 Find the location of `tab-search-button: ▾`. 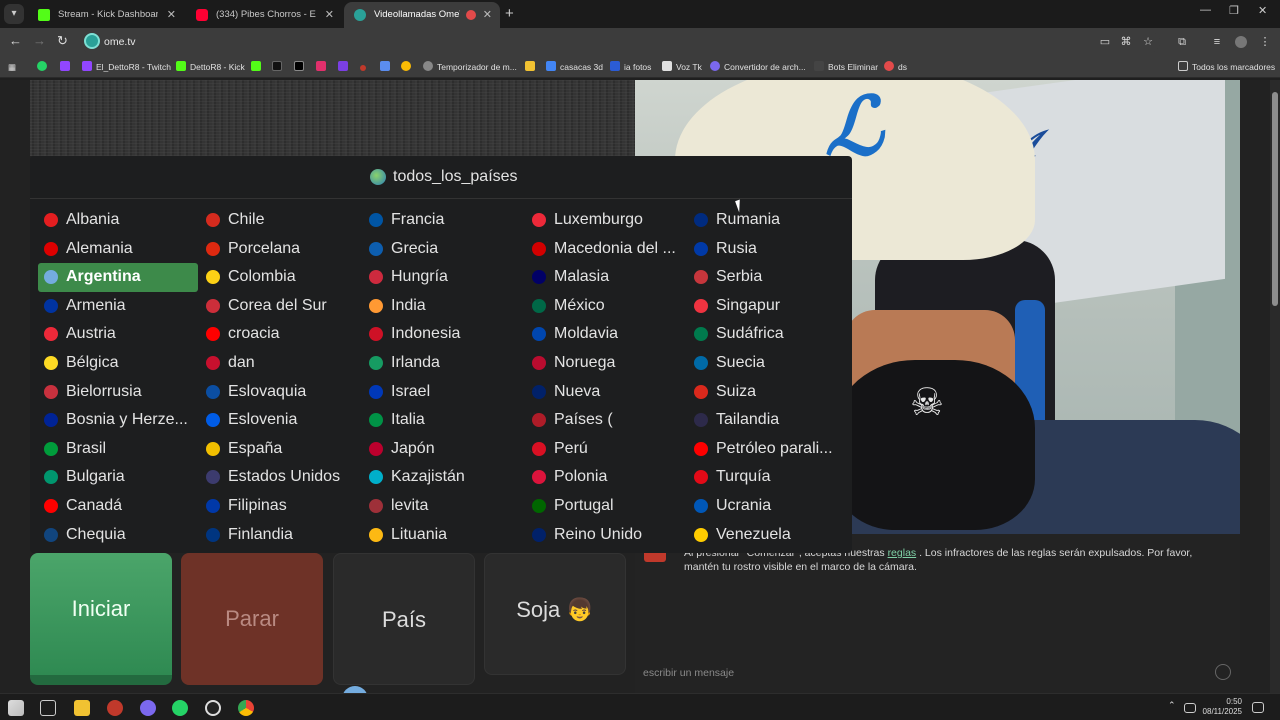

tab-search-button: ▾ is located at coordinates (14, 14).